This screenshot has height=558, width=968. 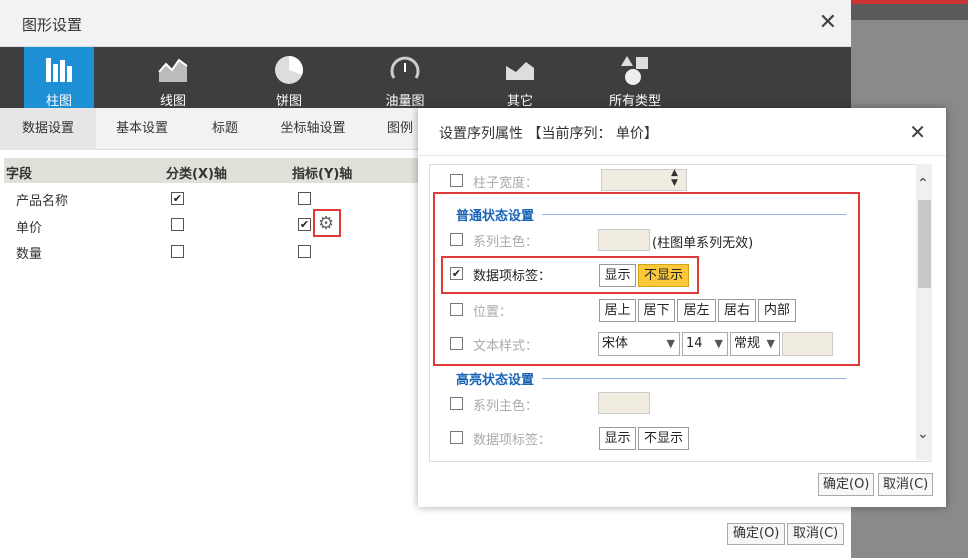 I want to click on table-row: 产品名称, so click(x=224, y=198).